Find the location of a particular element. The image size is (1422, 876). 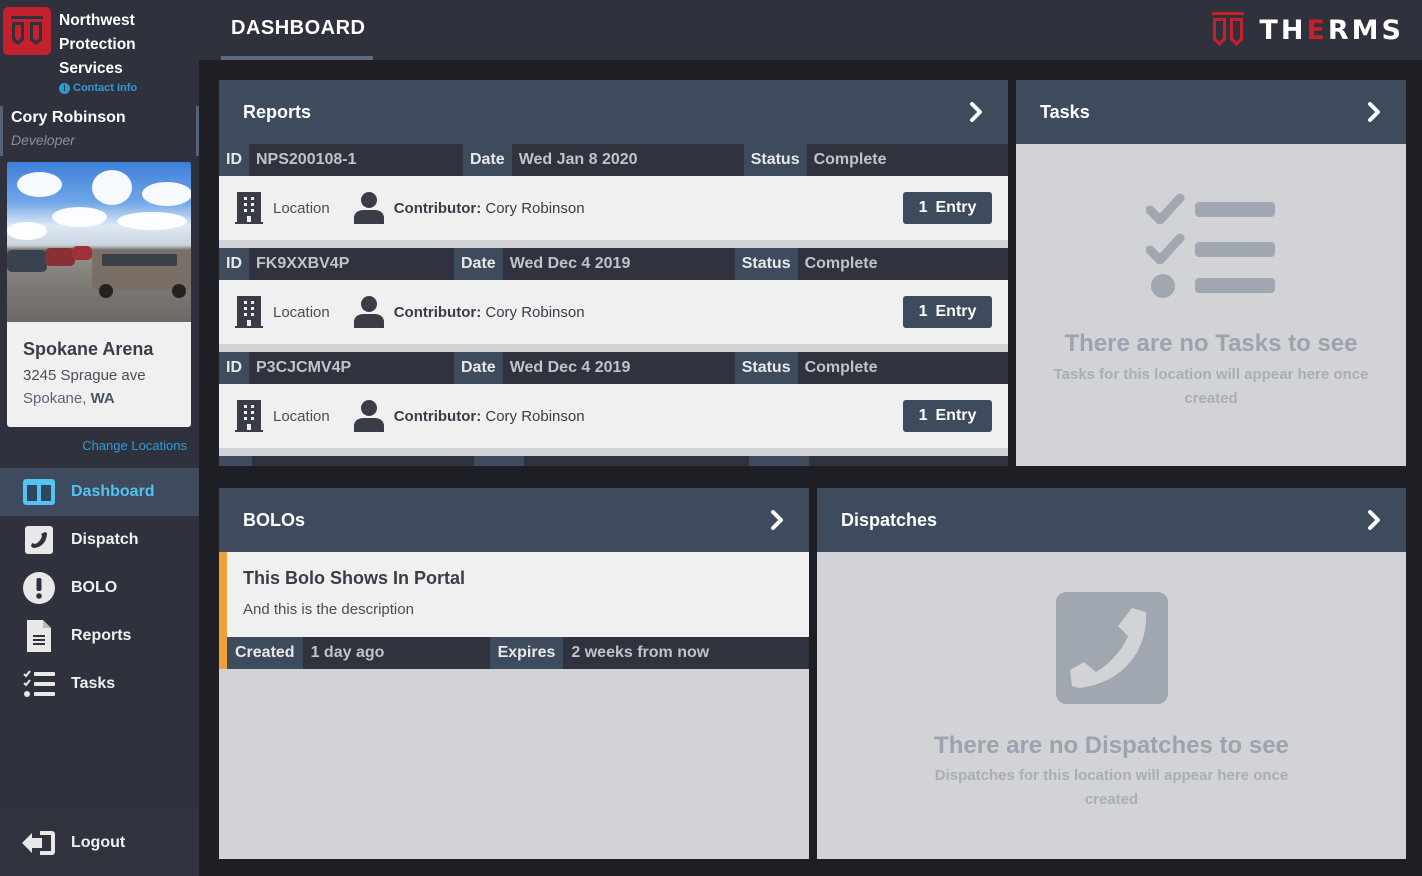

org-name: Northwest Protection Services is located at coordinates (97, 44).